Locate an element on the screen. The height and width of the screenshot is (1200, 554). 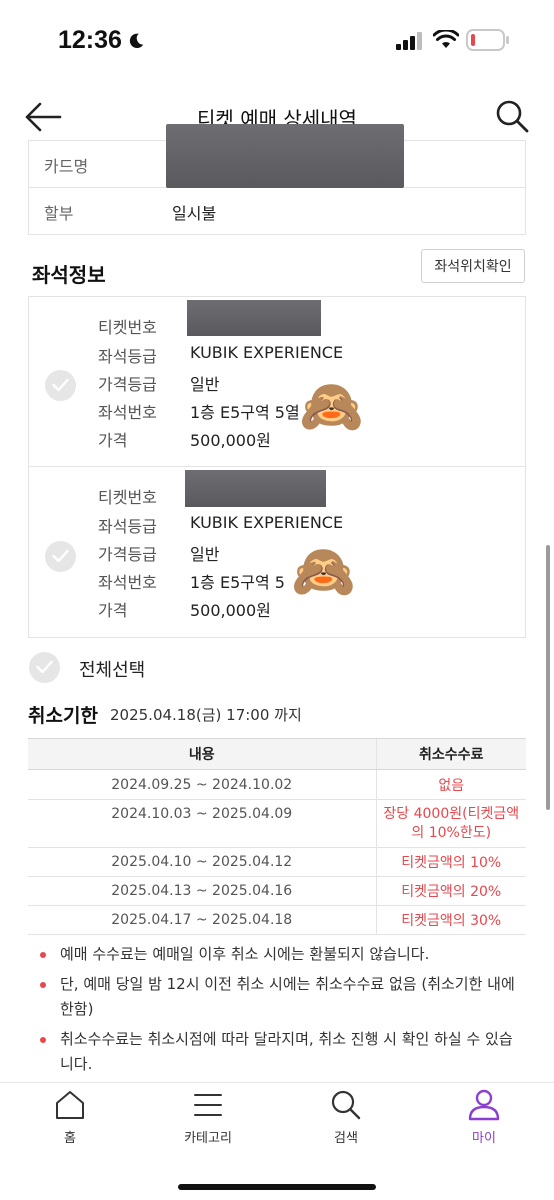
select-all-label: 전체선택 is located at coordinates (112, 669).